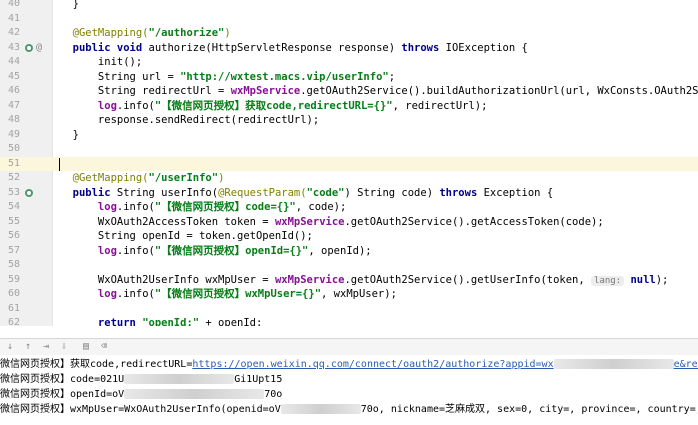  What do you see at coordinates (120, 76) in the screenshot?
I see `code-token: String url =` at bounding box center [120, 76].